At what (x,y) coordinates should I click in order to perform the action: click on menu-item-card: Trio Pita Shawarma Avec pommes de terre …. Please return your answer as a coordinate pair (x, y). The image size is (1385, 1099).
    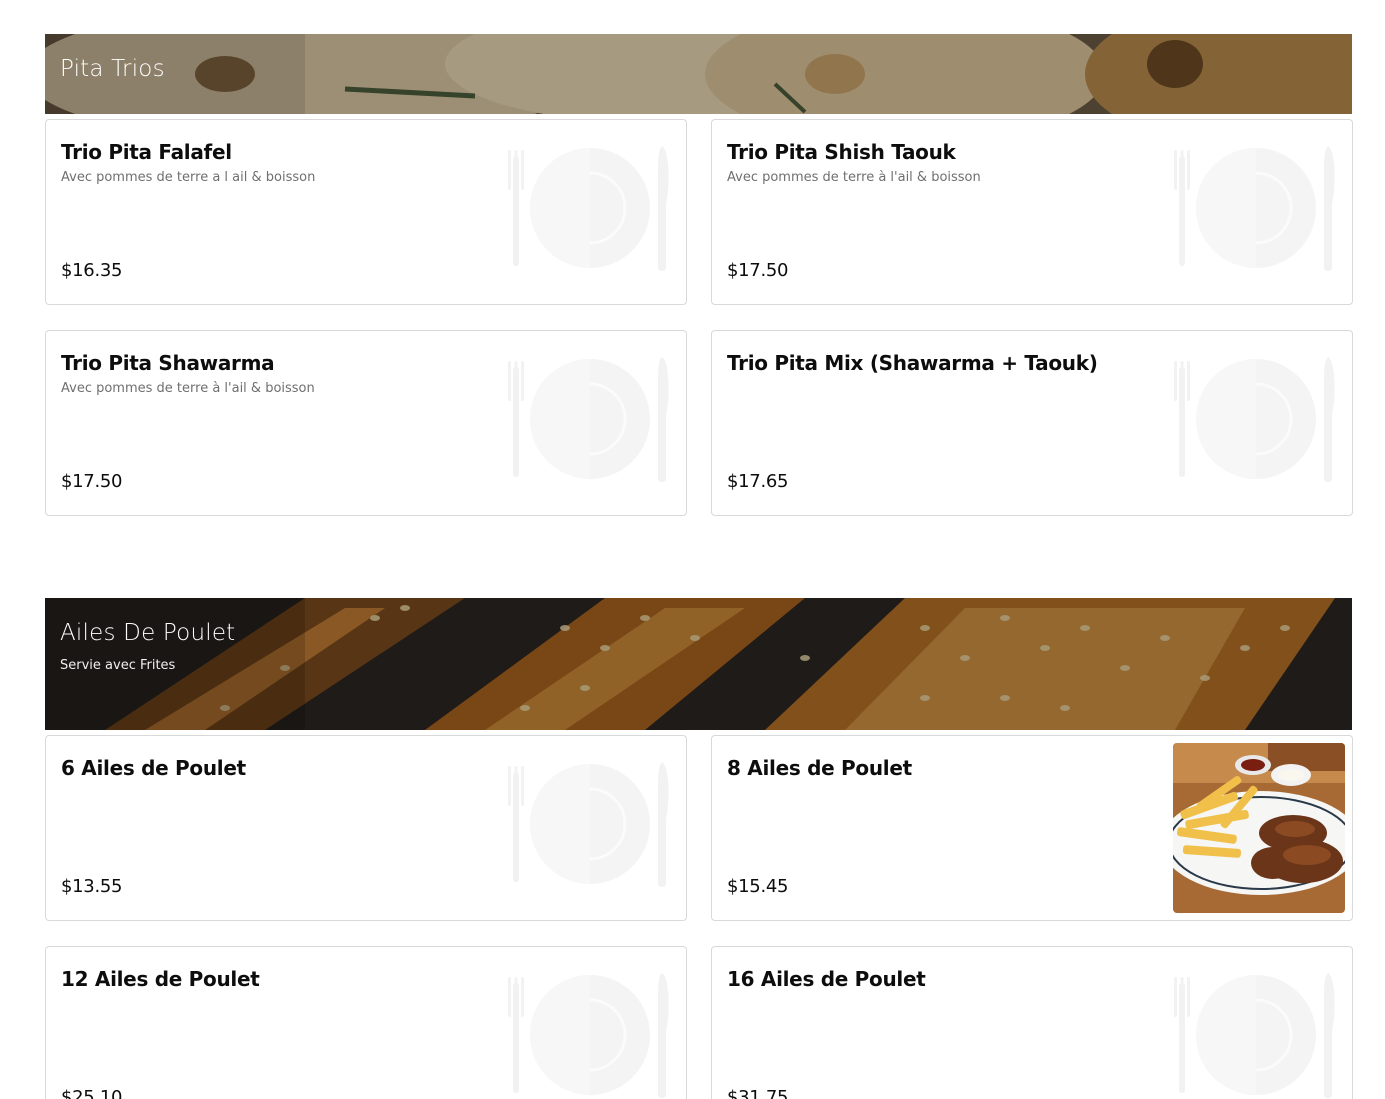
    Looking at the image, I should click on (366, 423).